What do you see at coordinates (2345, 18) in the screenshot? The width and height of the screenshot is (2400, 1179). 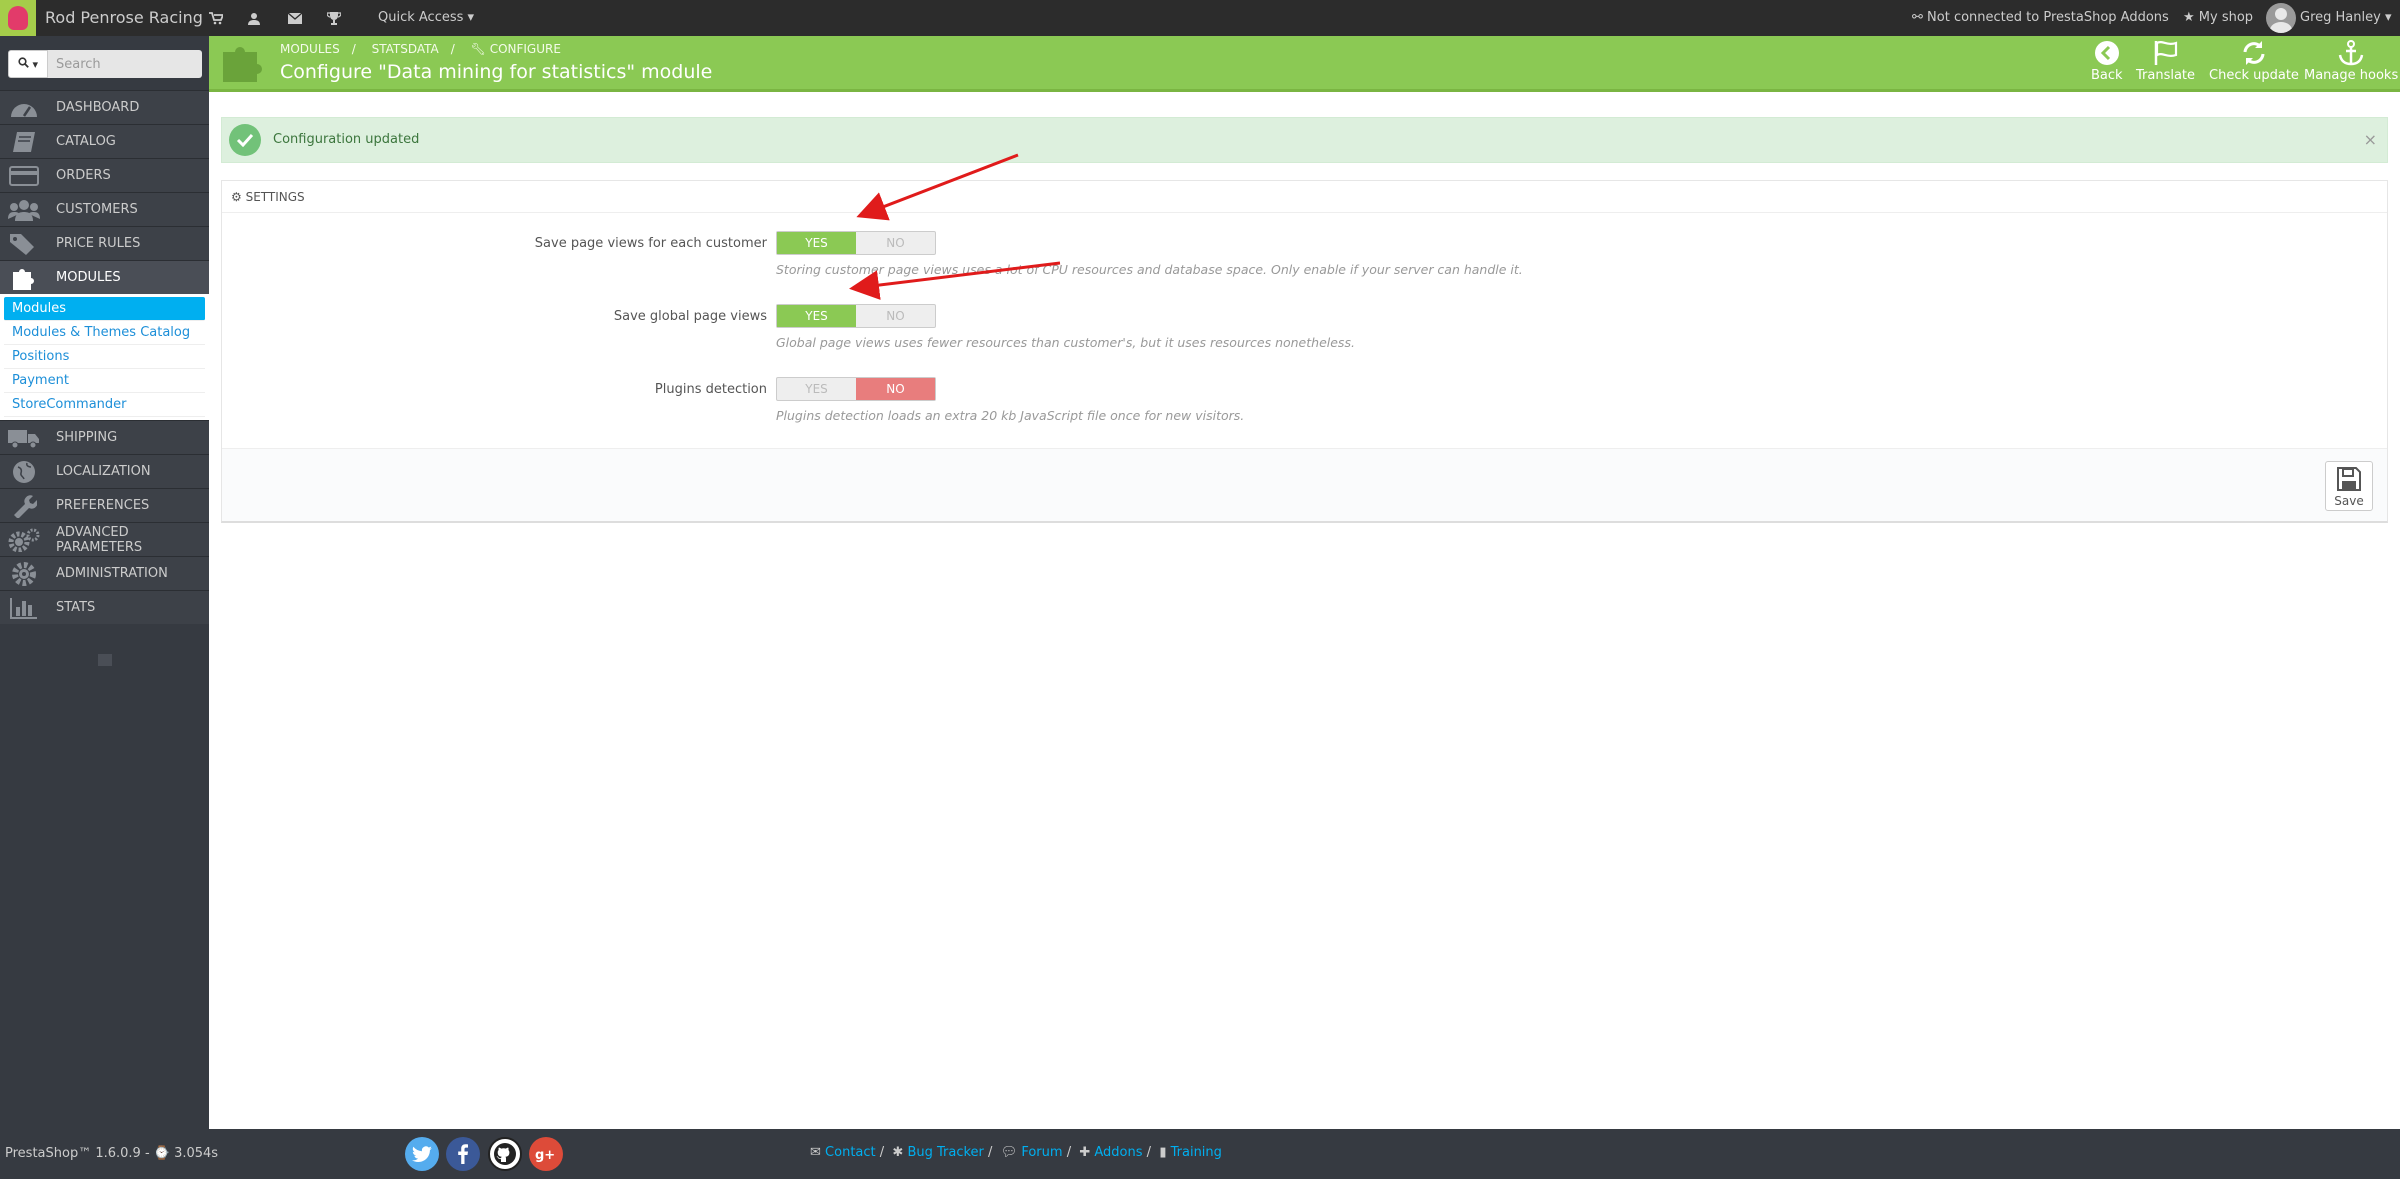 I see `employee-menu: Greg Hanley ▾` at bounding box center [2345, 18].